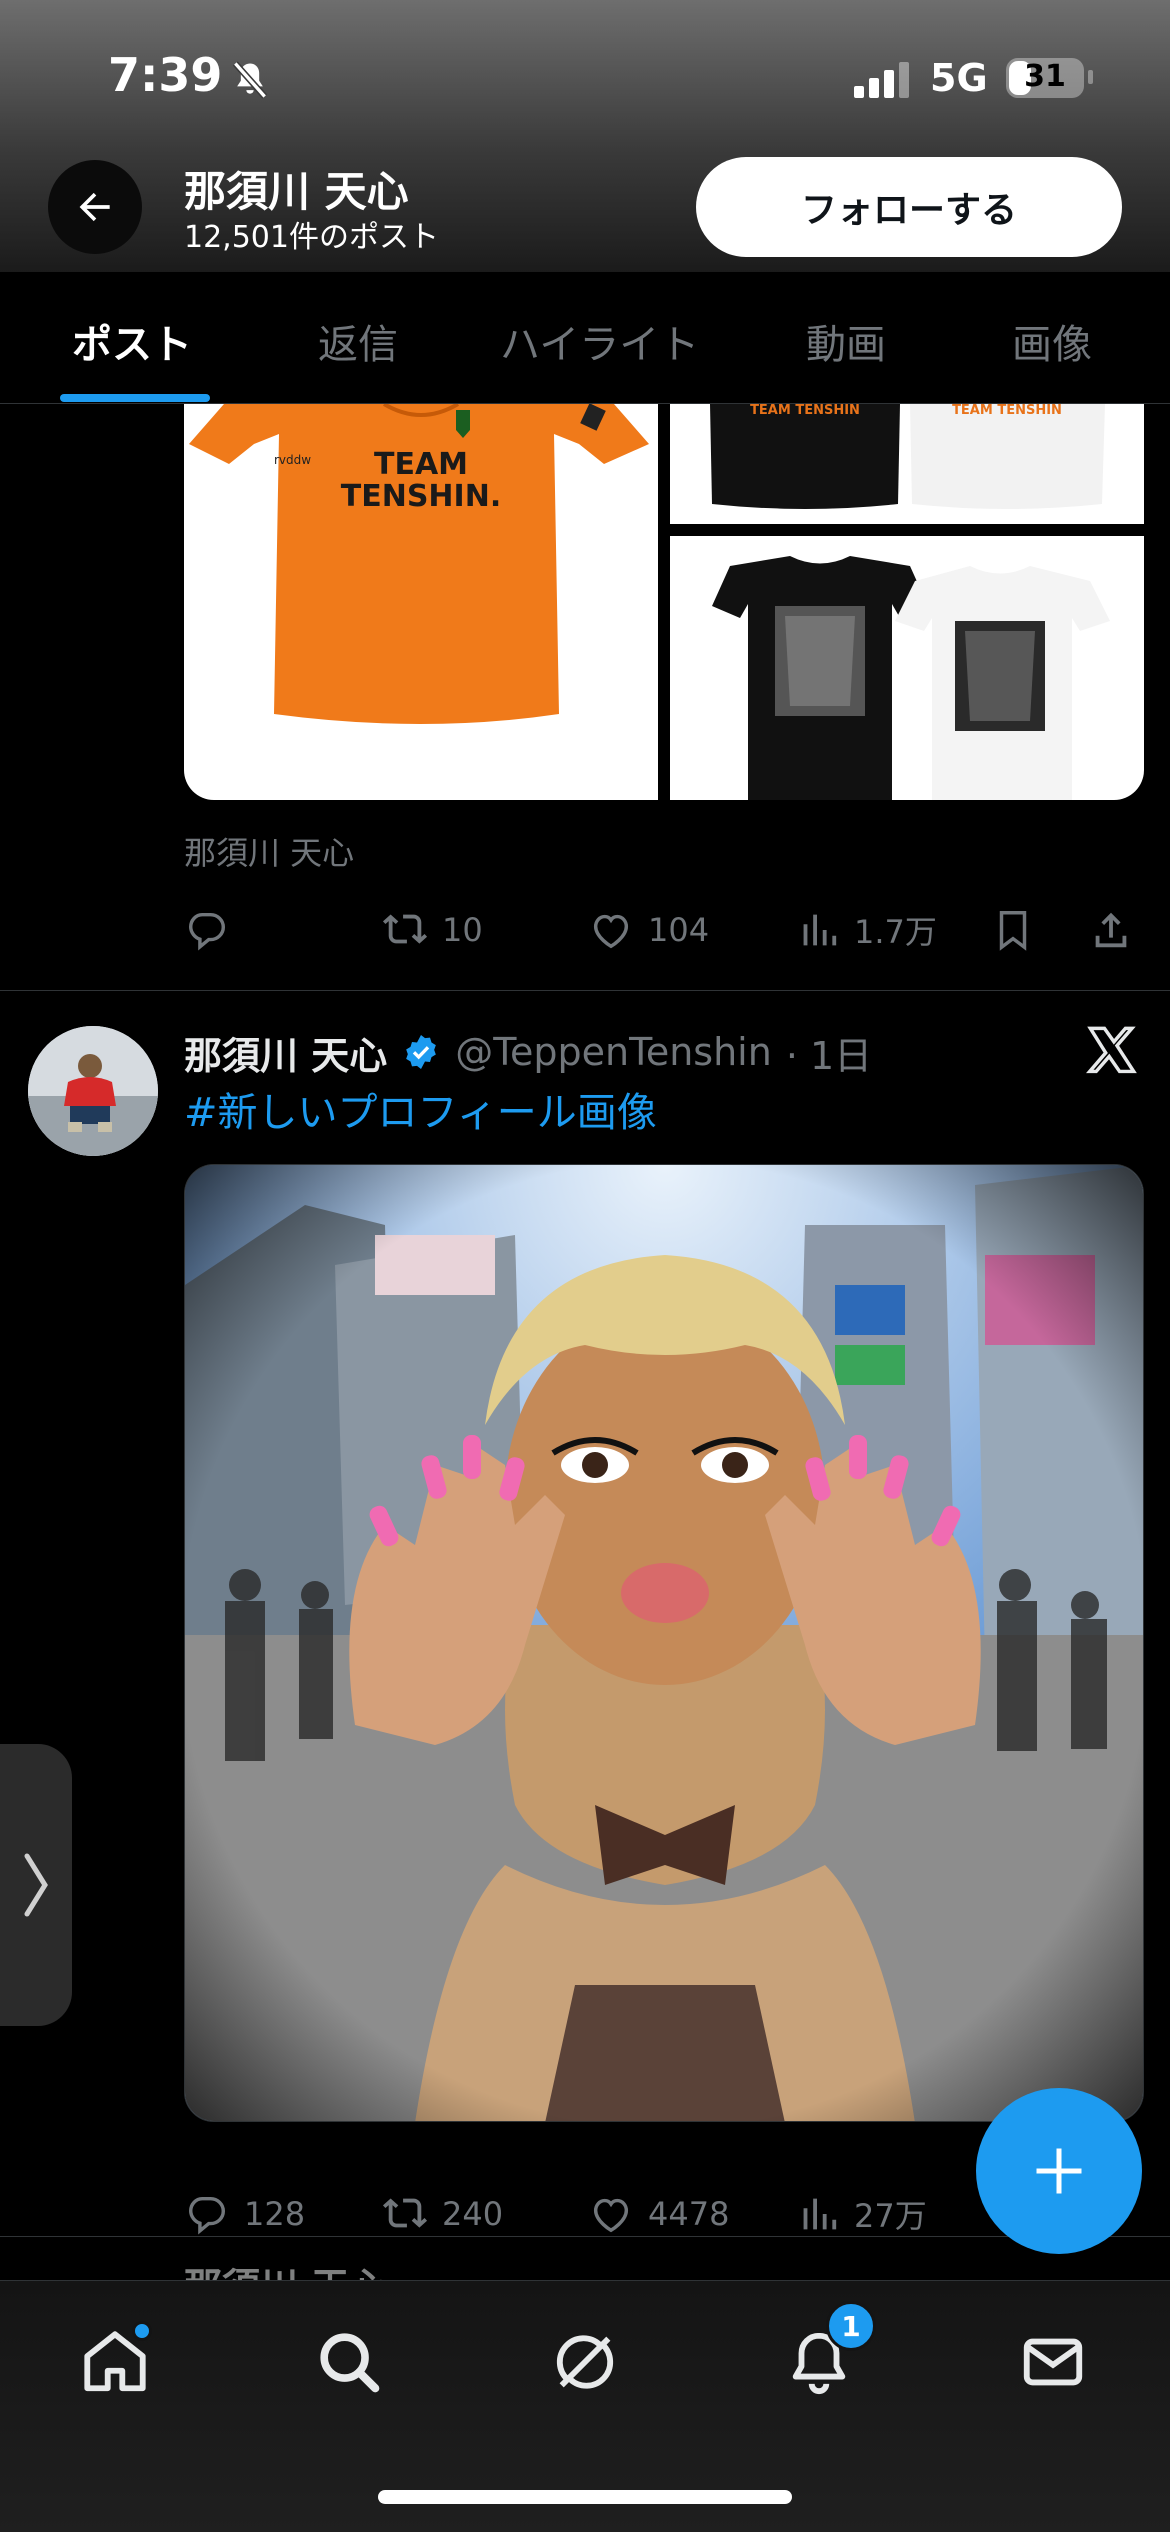 The width and height of the screenshot is (1170, 2532). I want to click on like-button: 104, so click(648, 930).